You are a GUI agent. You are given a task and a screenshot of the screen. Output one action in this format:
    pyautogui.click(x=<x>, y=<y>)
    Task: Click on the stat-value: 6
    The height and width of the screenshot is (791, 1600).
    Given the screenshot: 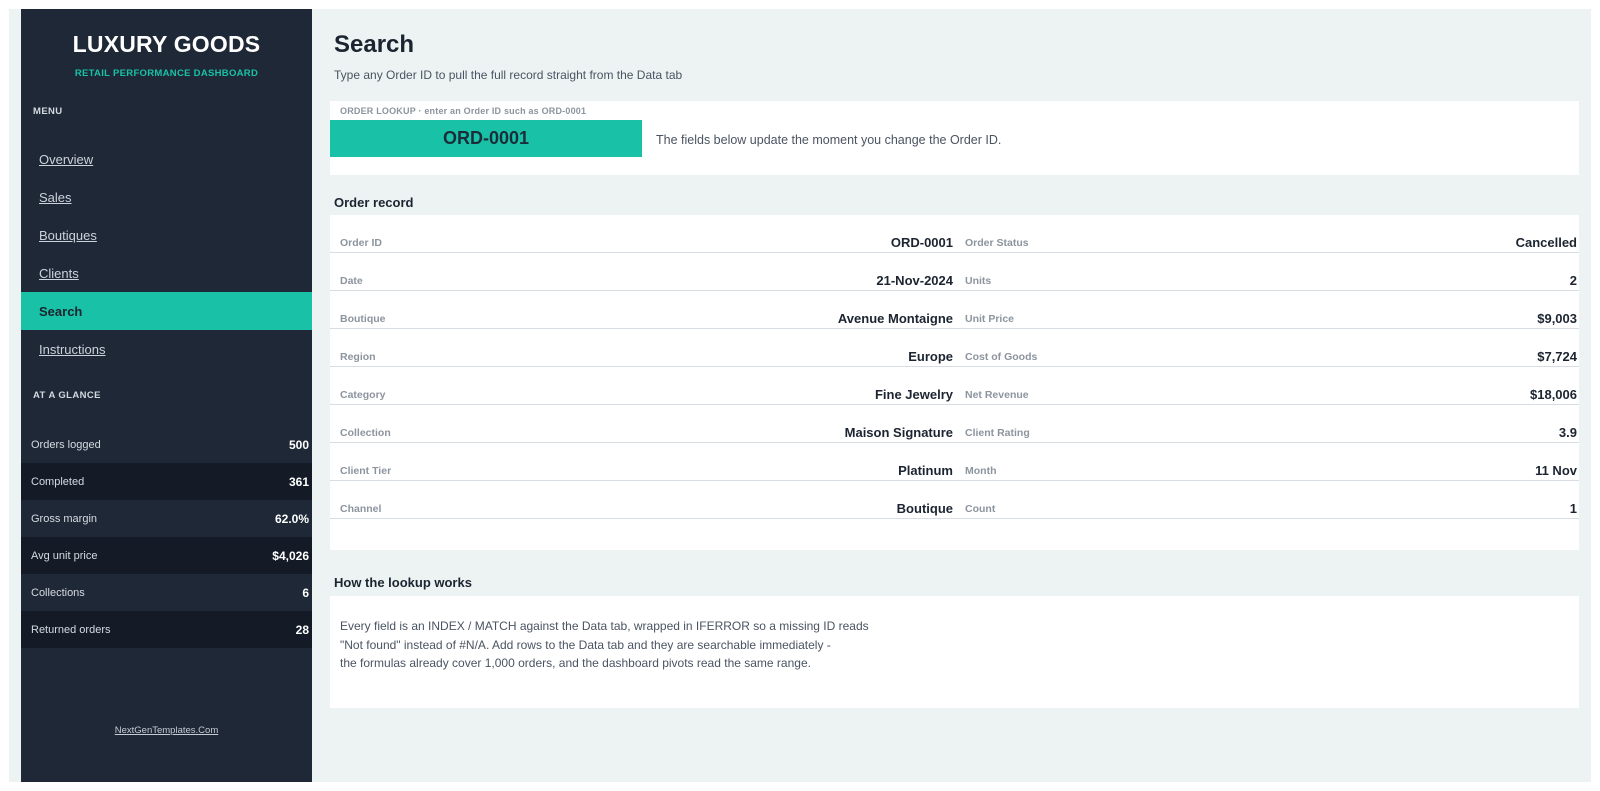 What is the action you would take?
    pyautogui.click(x=305, y=592)
    